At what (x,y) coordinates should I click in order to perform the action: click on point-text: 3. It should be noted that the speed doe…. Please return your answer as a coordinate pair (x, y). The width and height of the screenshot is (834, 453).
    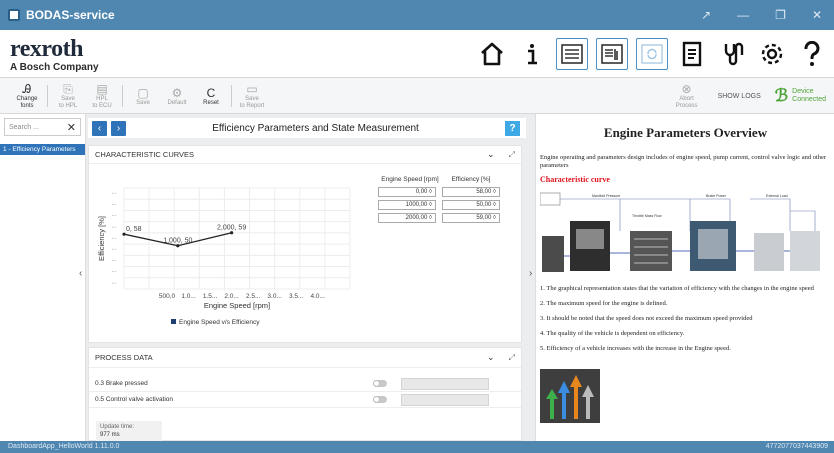
    Looking at the image, I should click on (646, 318).